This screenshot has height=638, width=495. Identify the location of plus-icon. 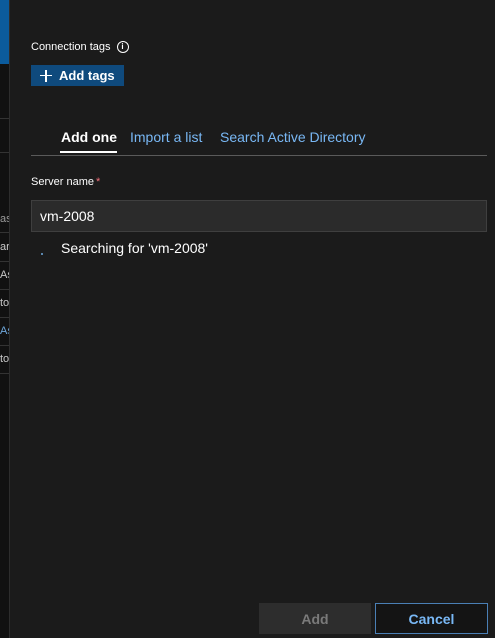
(46, 75).